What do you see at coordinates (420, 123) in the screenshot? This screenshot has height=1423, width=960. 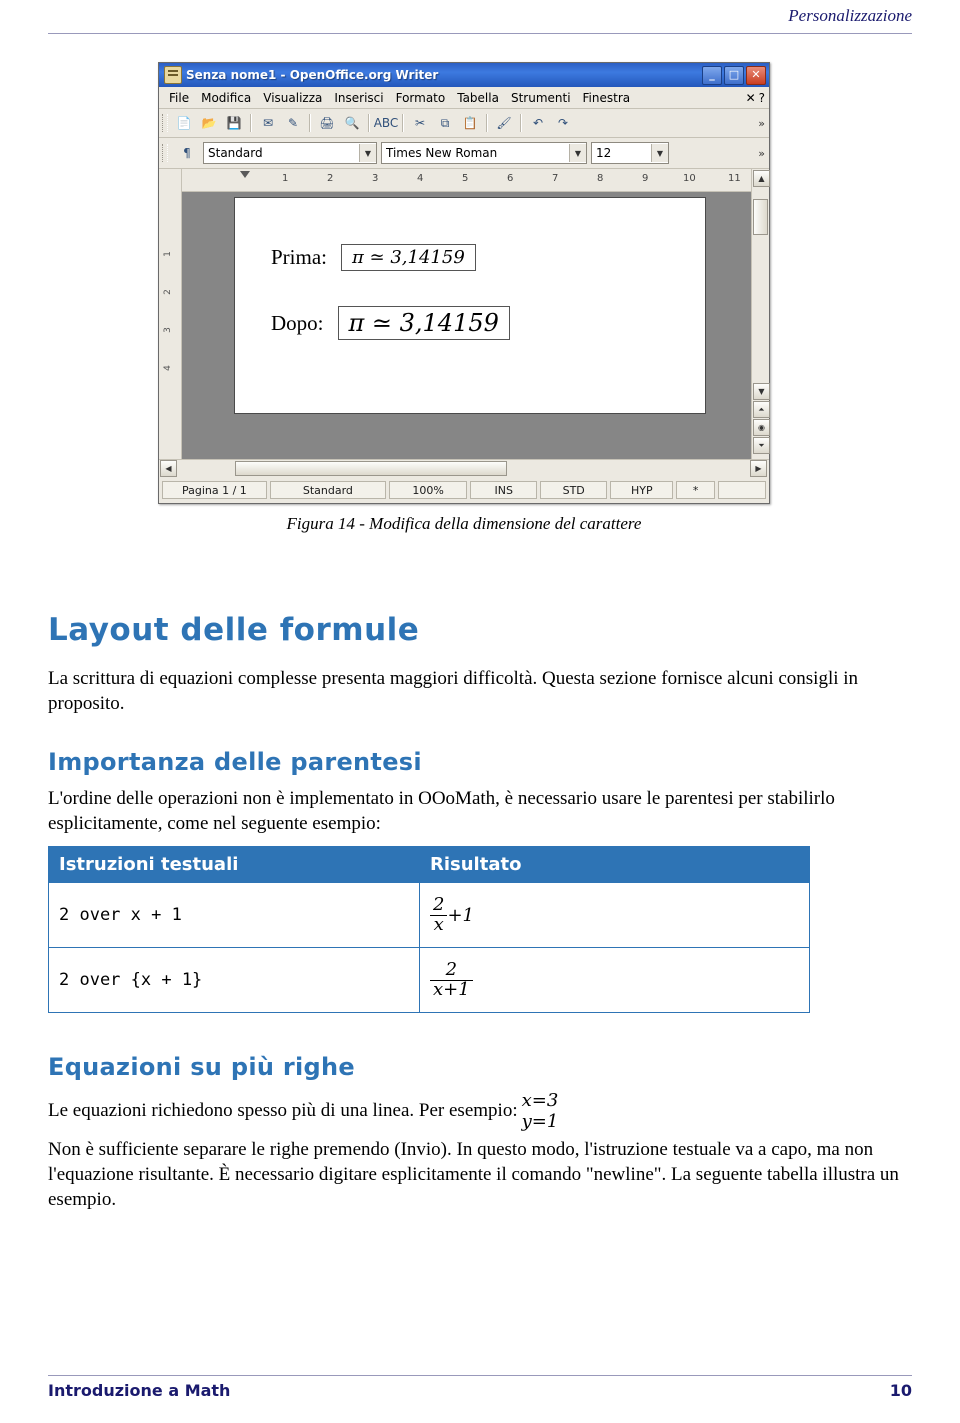 I see `cut-icon: ✂` at bounding box center [420, 123].